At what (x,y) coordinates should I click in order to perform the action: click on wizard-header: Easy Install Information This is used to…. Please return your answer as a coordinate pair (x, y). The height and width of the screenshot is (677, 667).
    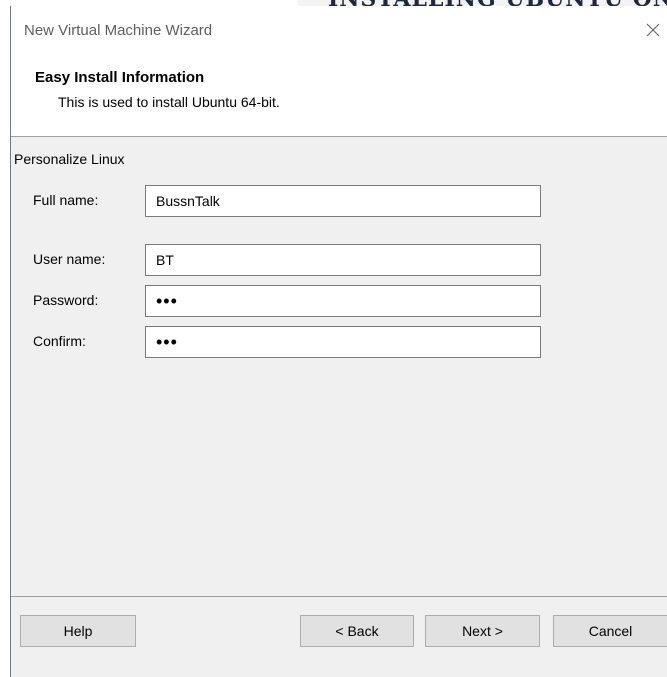
    Looking at the image, I should click on (339, 94).